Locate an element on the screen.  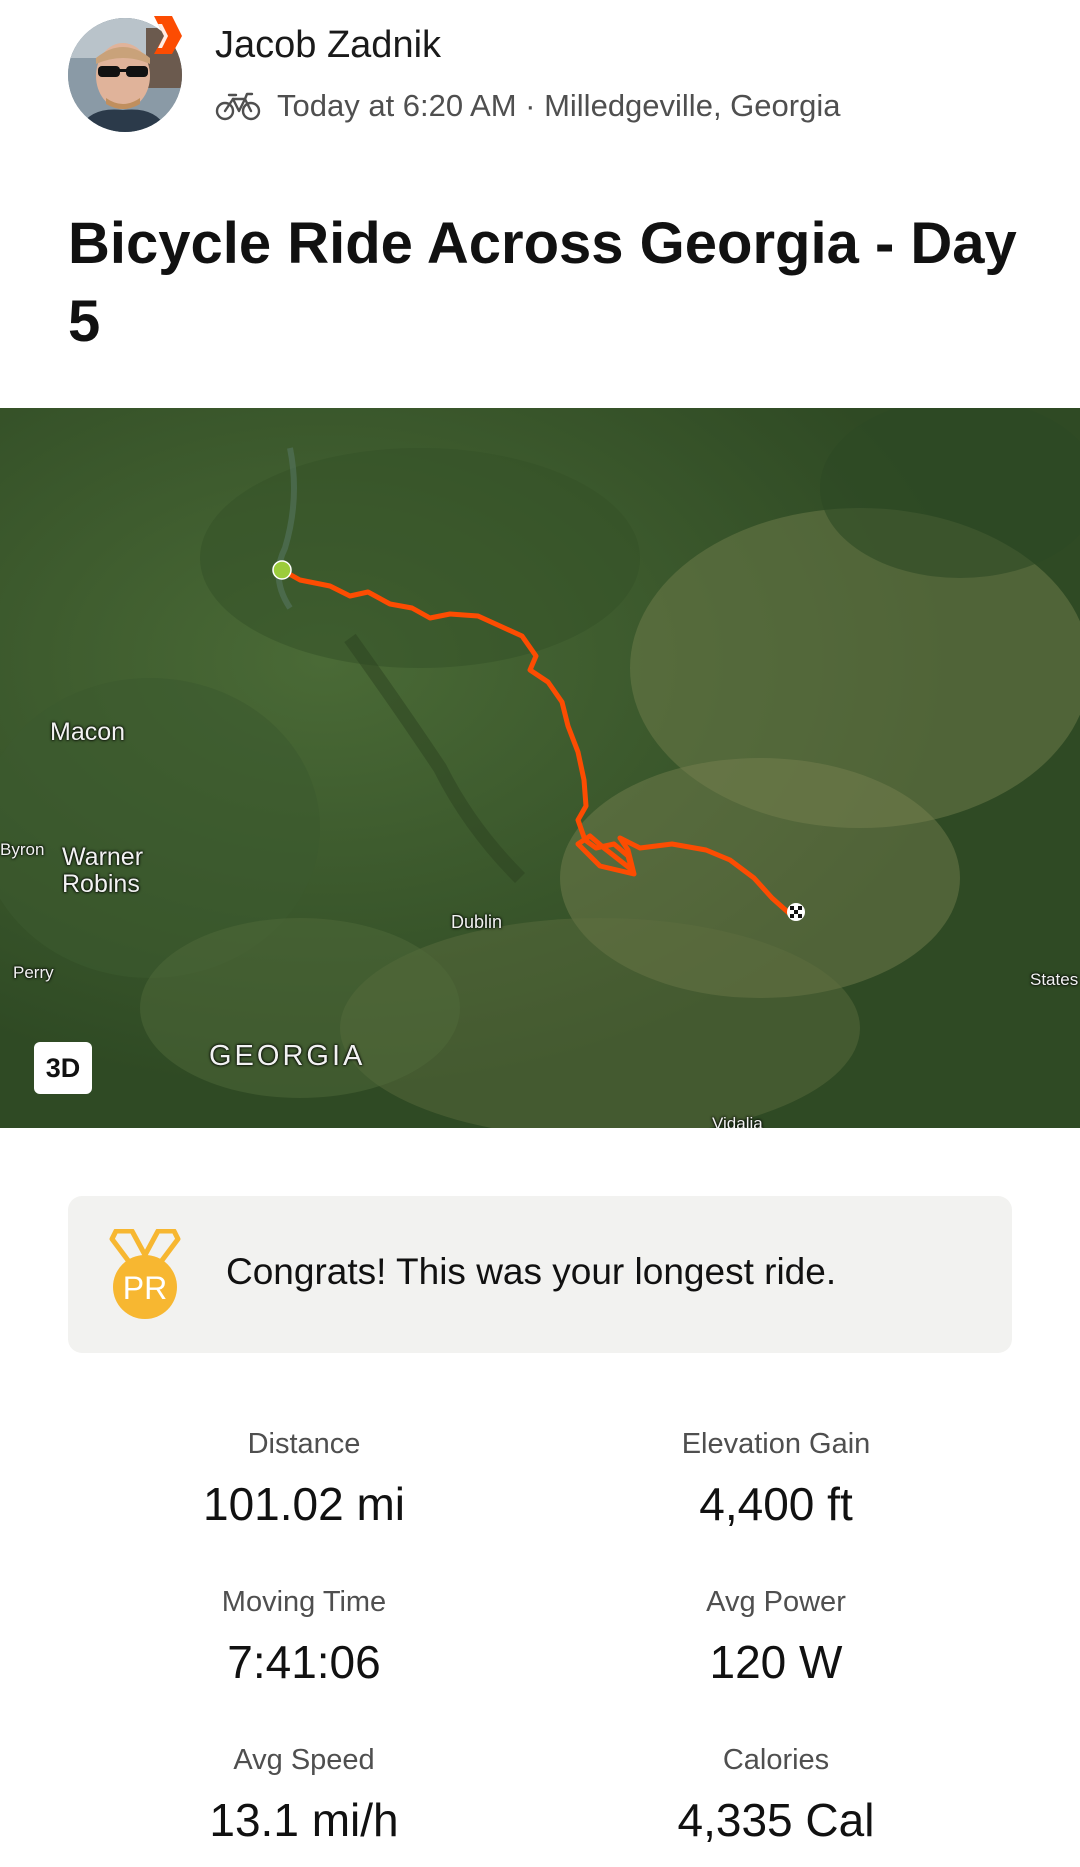
map-label-dublin: Dublin is located at coordinates (477, 922).